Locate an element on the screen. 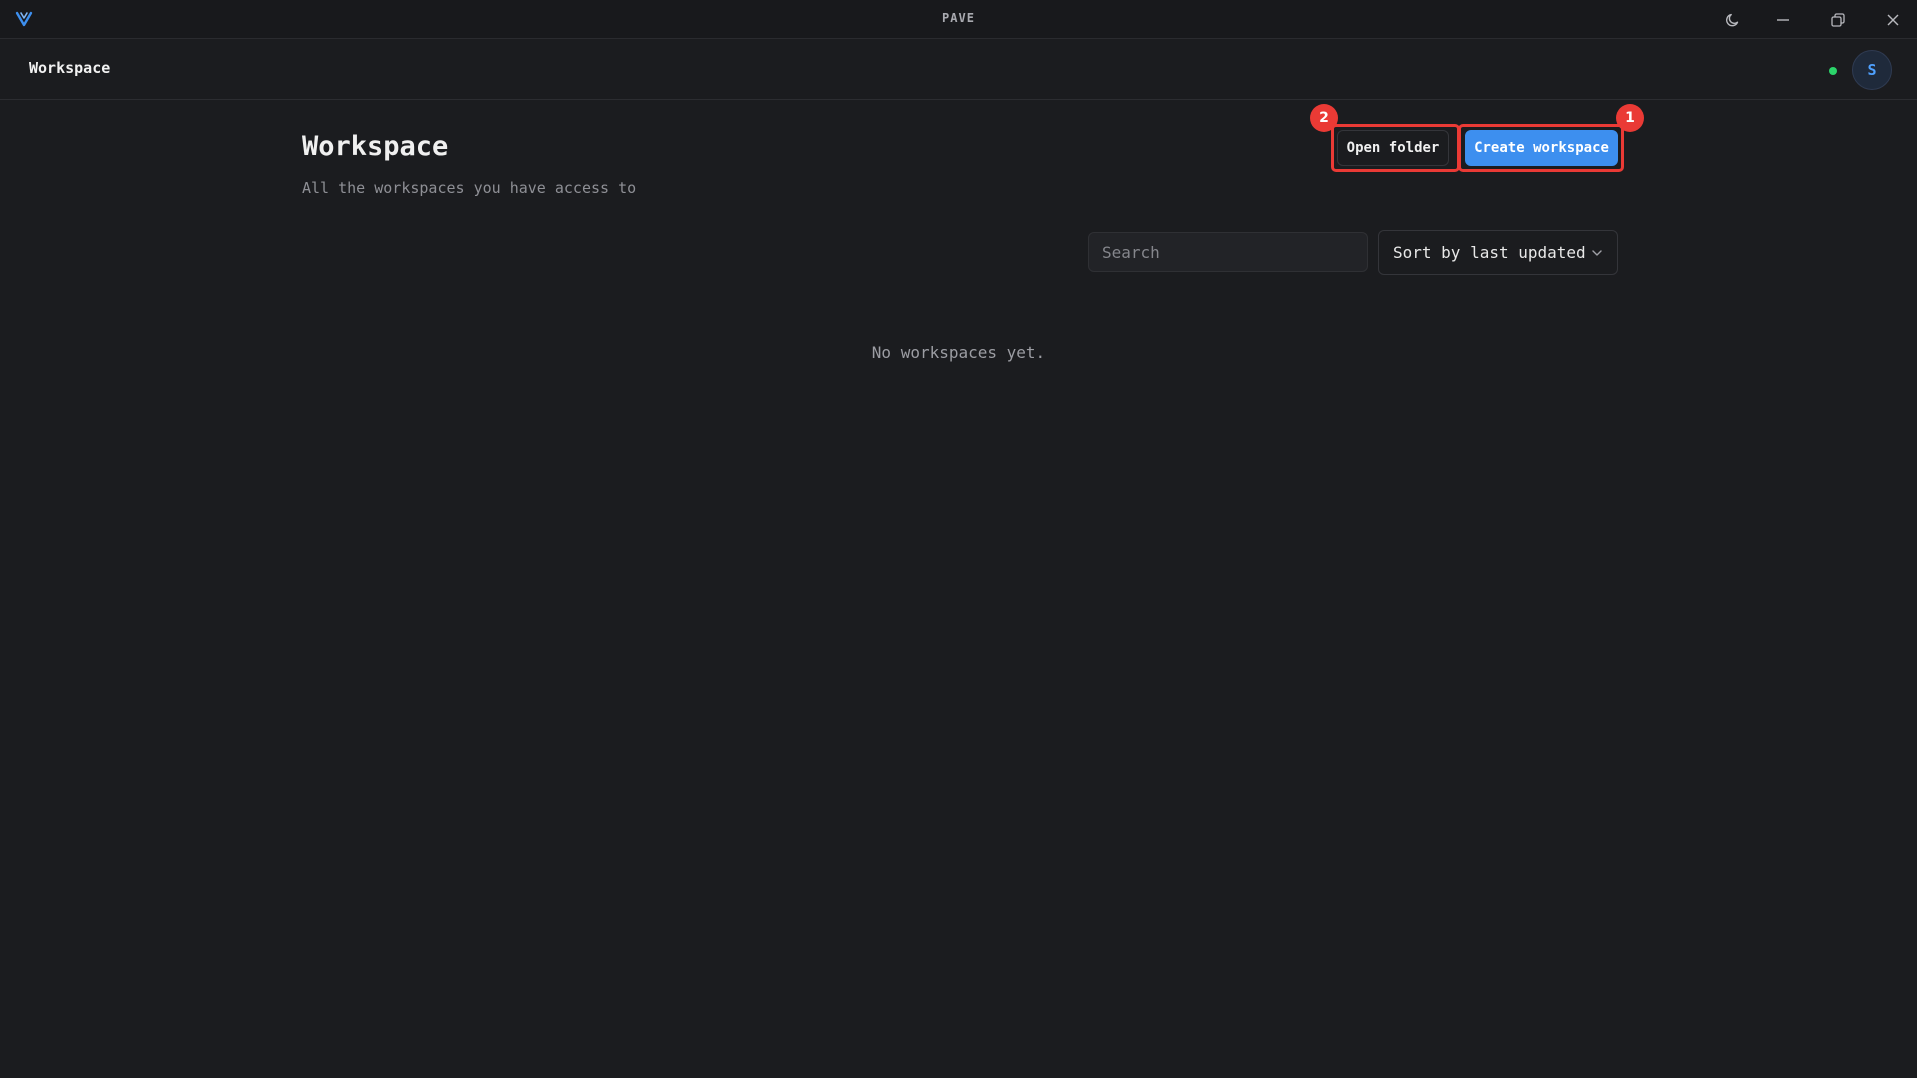 The height and width of the screenshot is (1078, 1917). restore-icon is located at coordinates (1838, 20).